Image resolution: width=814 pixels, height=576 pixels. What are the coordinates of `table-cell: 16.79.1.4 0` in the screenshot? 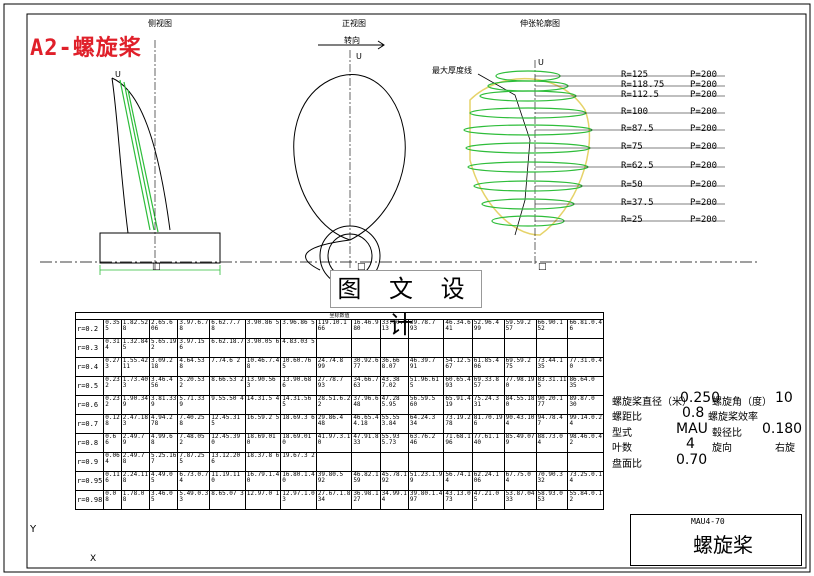 It's located at (263, 481).